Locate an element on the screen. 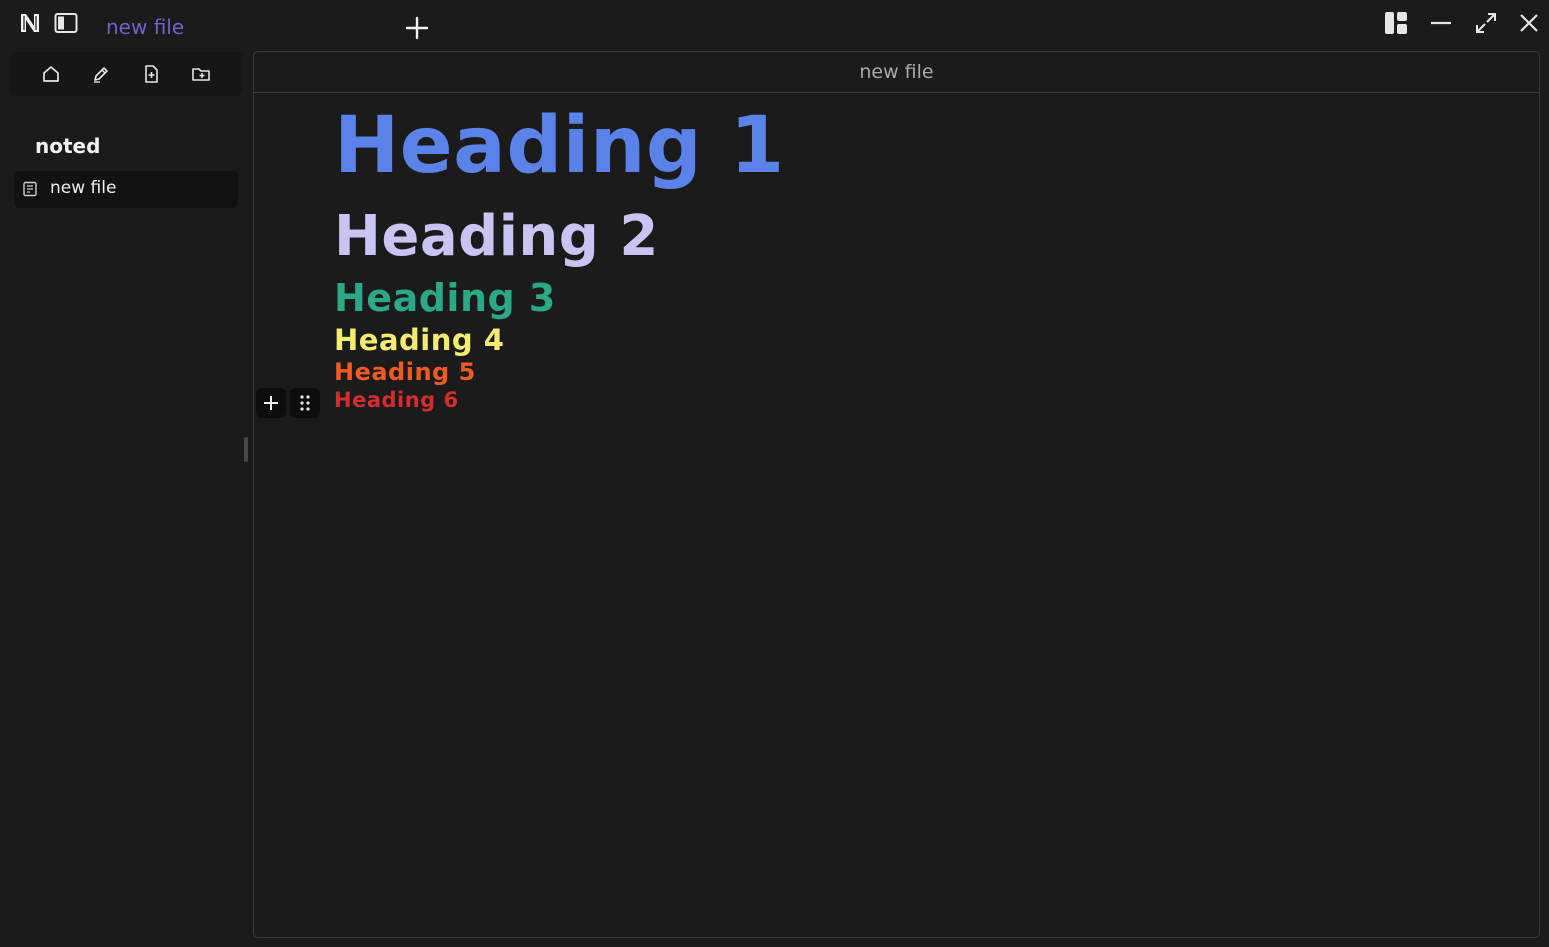 This screenshot has height=947, width=1549. title-bar: new file is located at coordinates (774, 25).